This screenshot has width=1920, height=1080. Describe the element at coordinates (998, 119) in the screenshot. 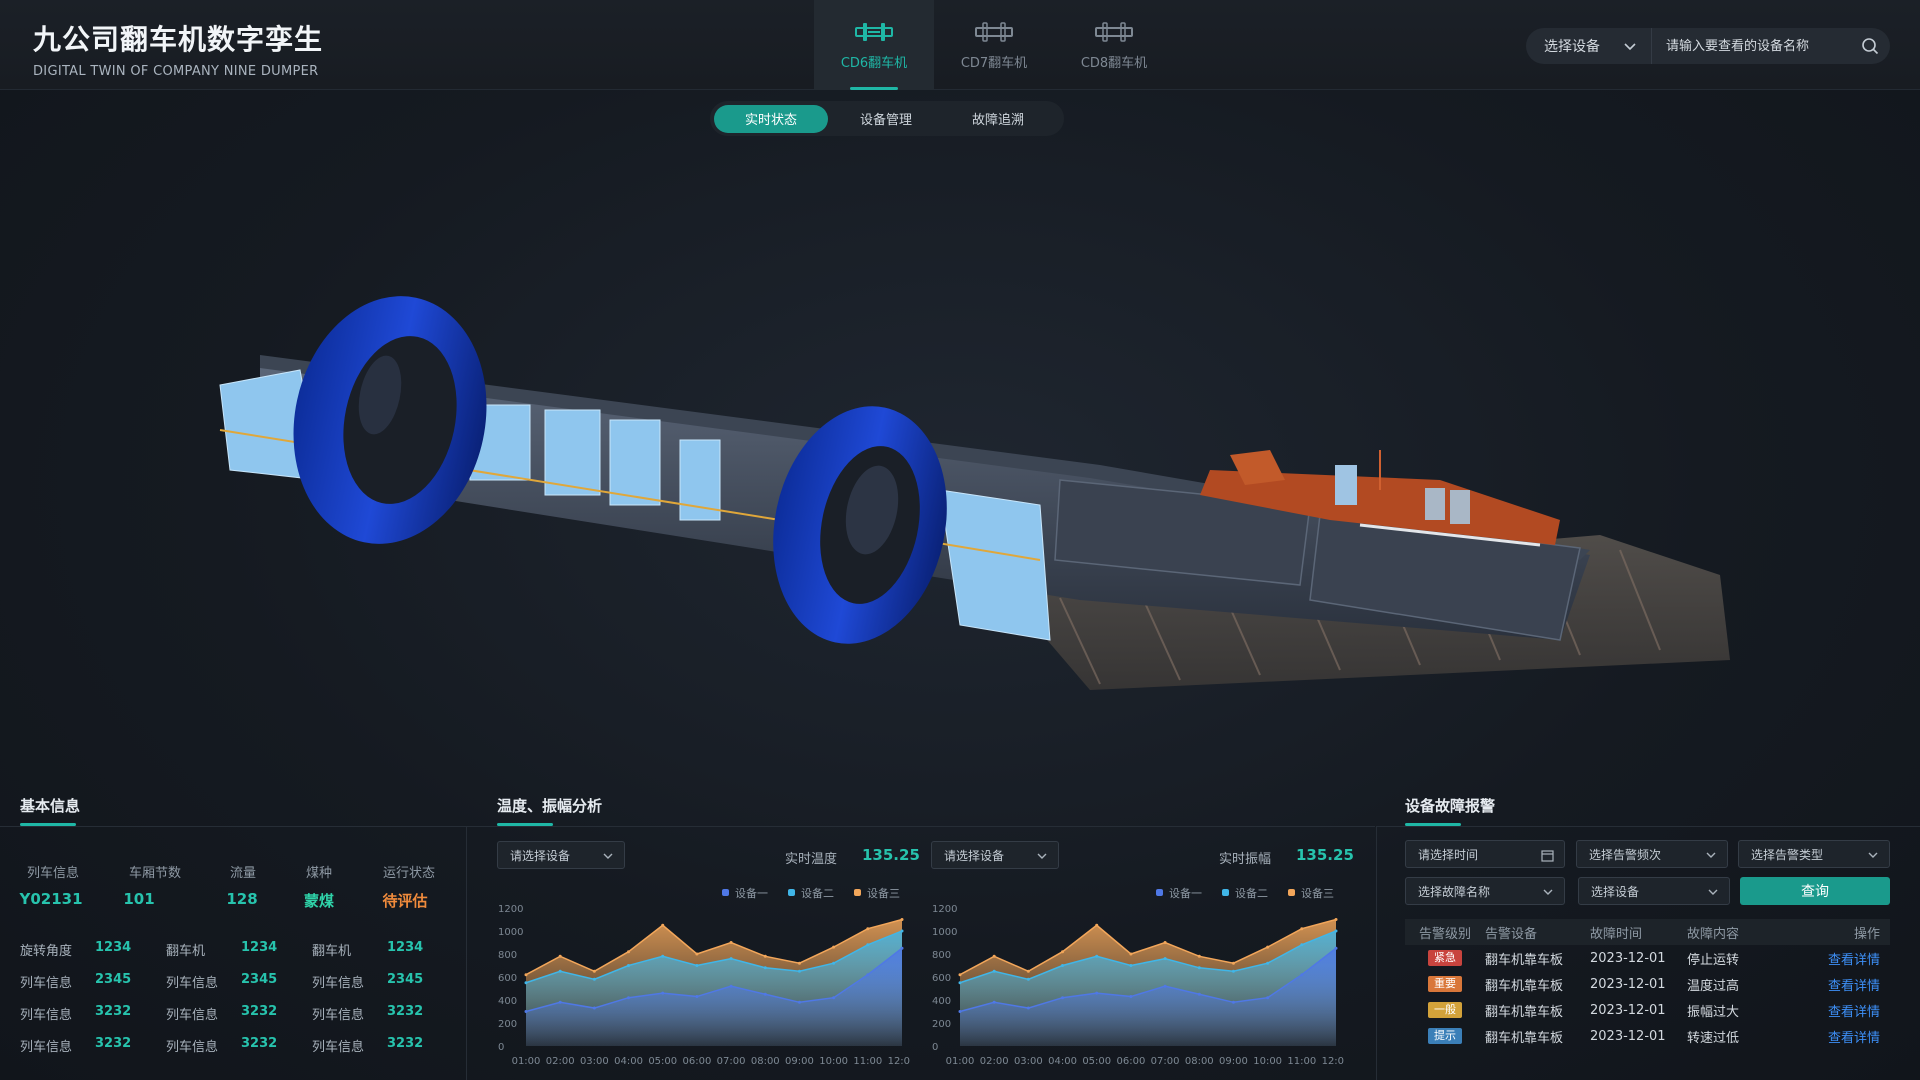

I see `tab-fault-trace: 故障追溯` at that location.